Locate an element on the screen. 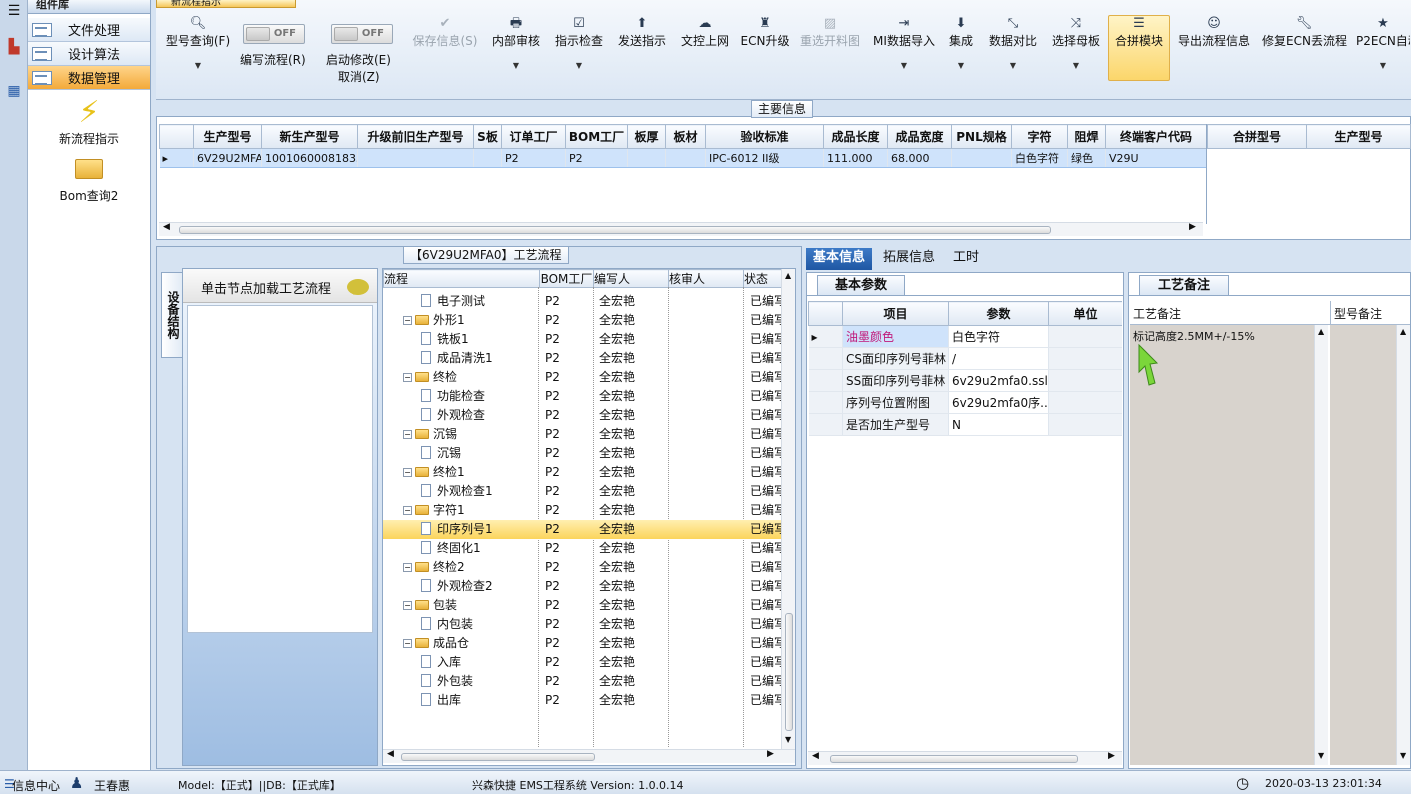  save-info-button: ✔ 保存信息(S) is located at coordinates (445, 32).